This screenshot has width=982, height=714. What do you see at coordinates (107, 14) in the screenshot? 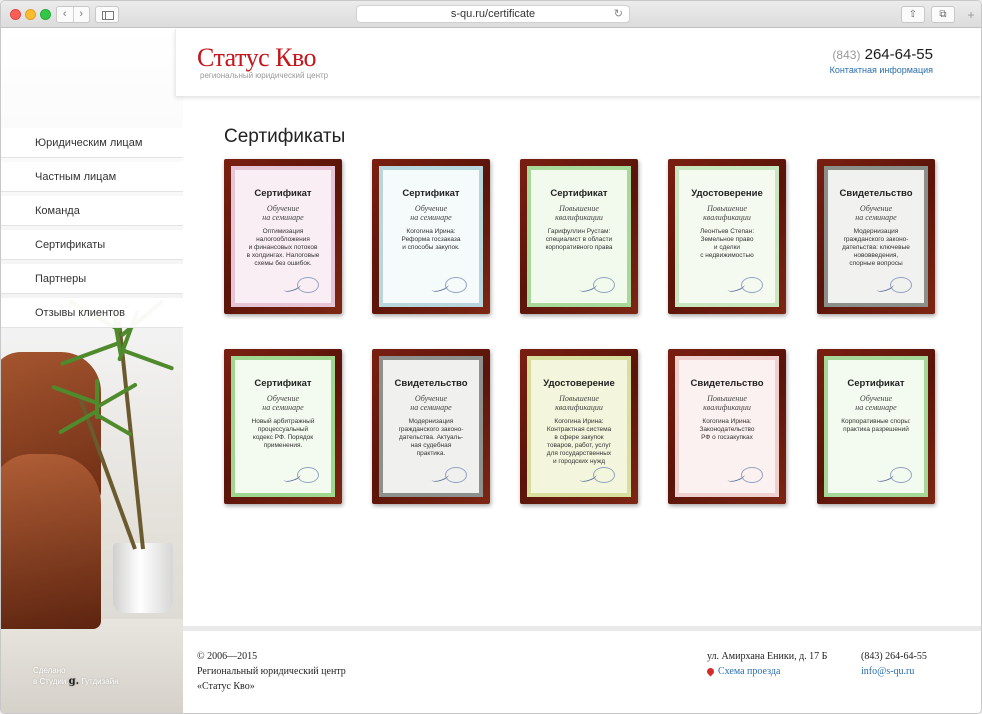
I see `sidebar-toggle-icon` at bounding box center [107, 14].